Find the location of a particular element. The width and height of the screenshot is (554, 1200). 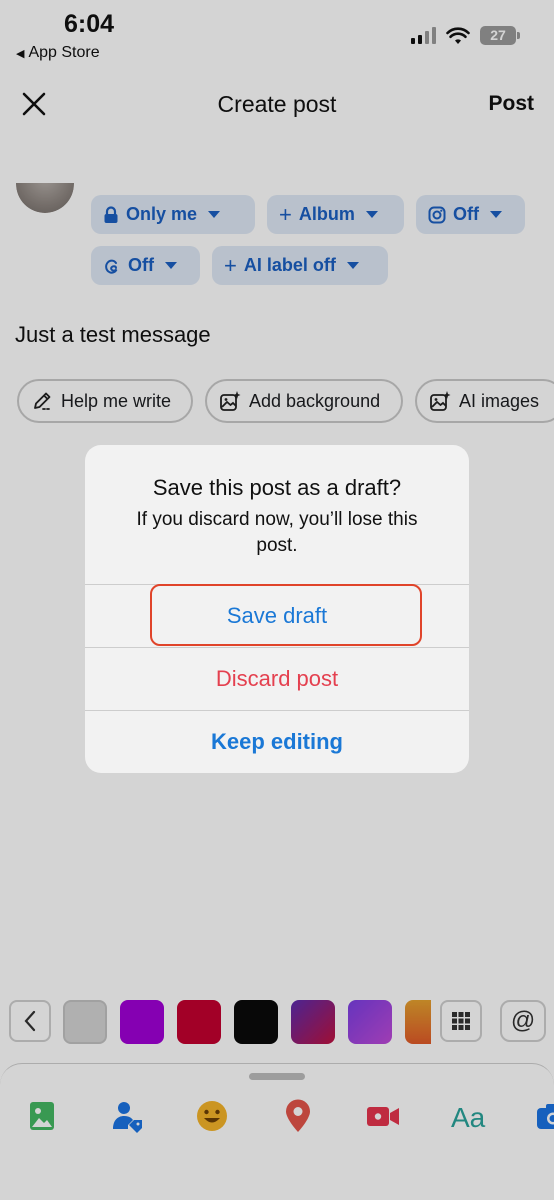

keep-editing-button: Keep editing is located at coordinates (277, 742).